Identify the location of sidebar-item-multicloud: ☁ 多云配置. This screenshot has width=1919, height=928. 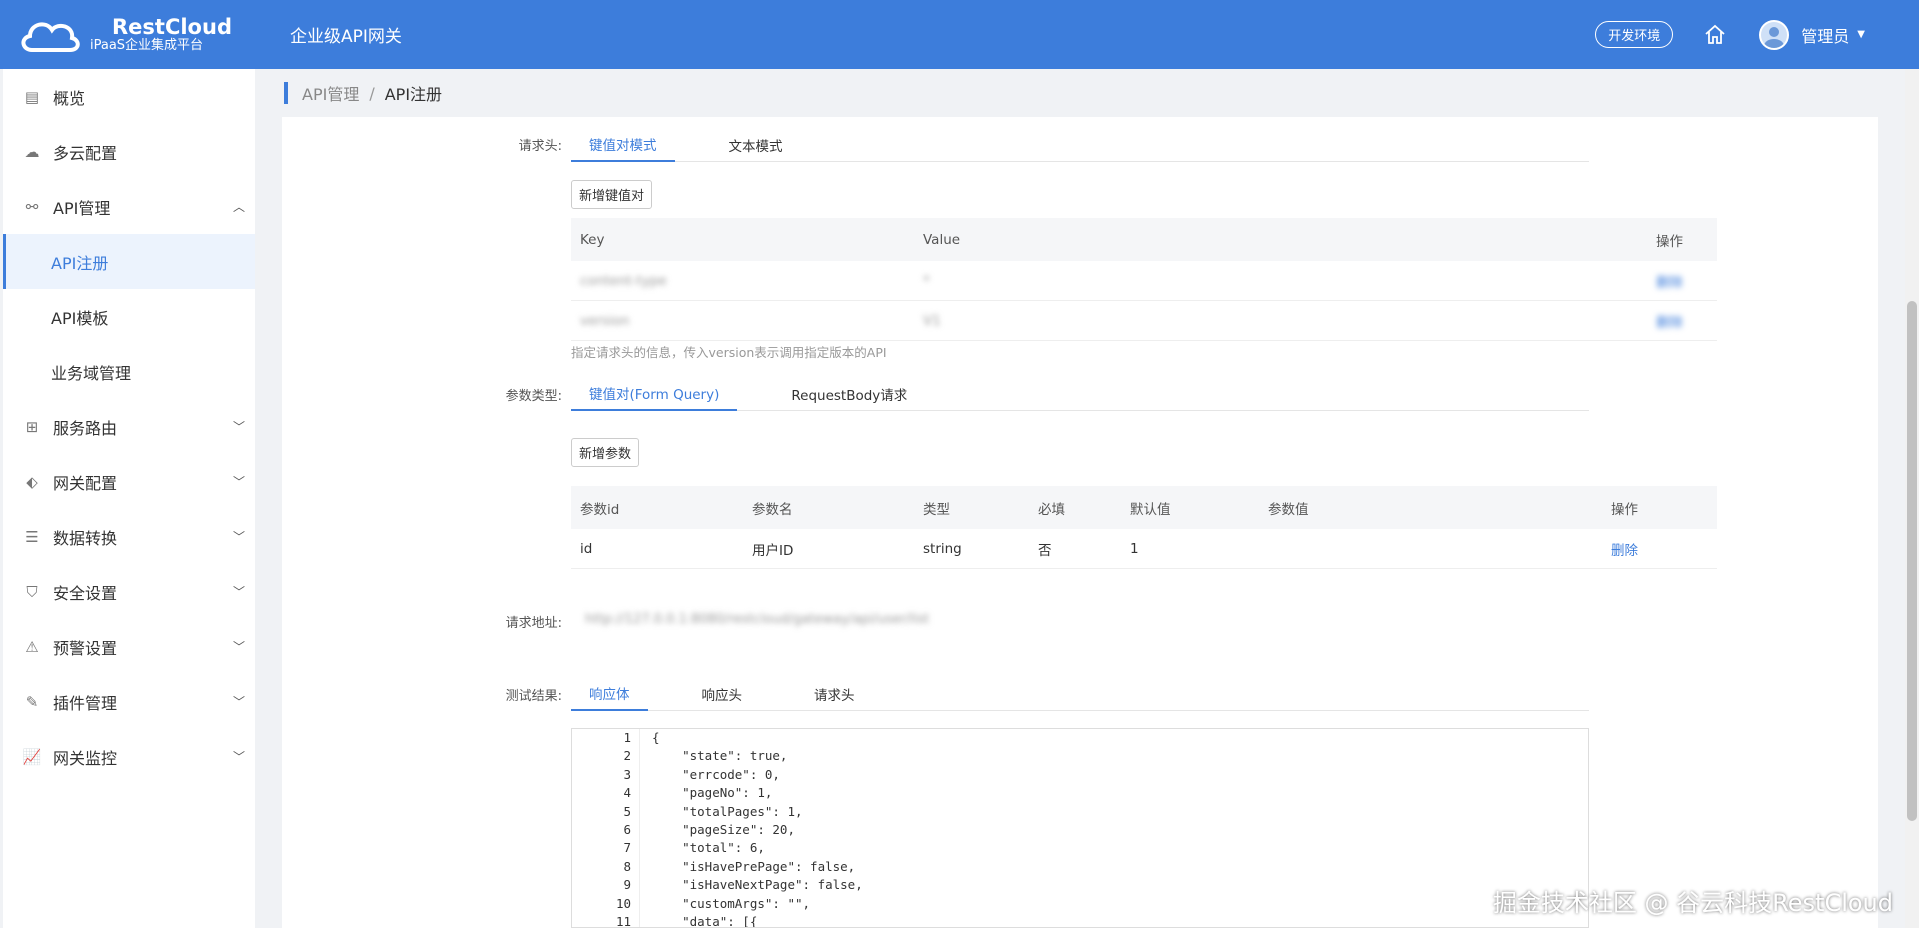
(129, 151).